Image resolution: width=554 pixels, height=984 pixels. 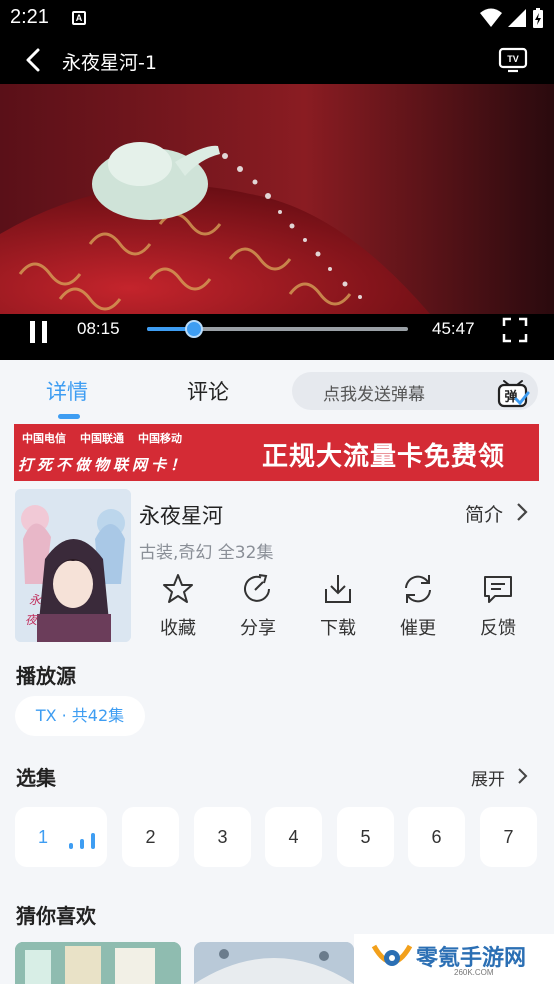 I want to click on episodes-section-title: 选集, so click(x=36, y=778).